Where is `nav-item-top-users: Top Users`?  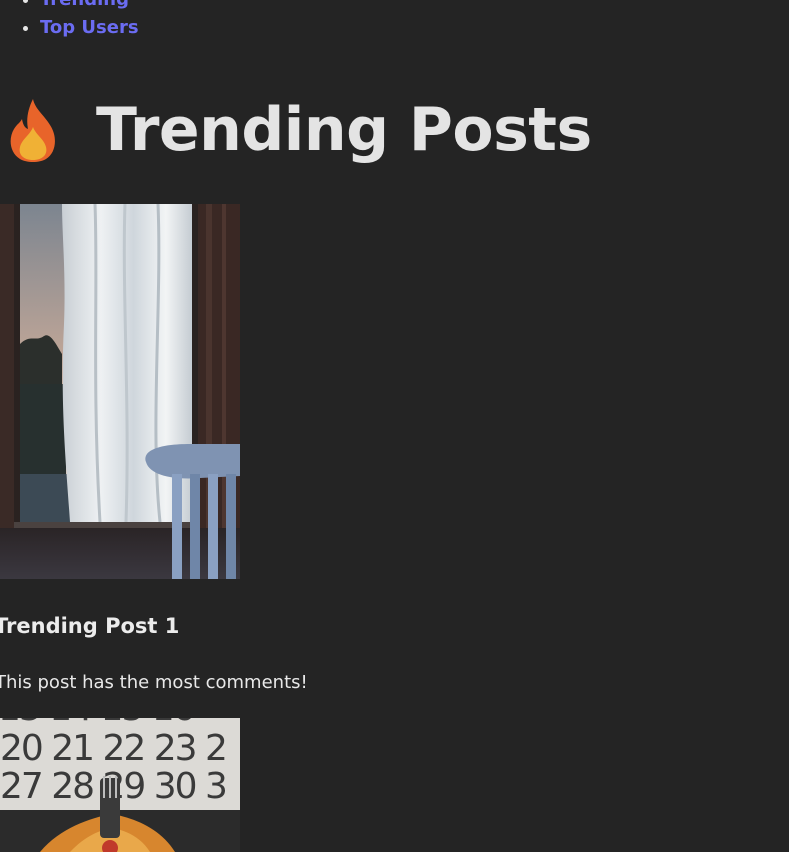
nav-item-top-users: Top Users is located at coordinates (89, 28).